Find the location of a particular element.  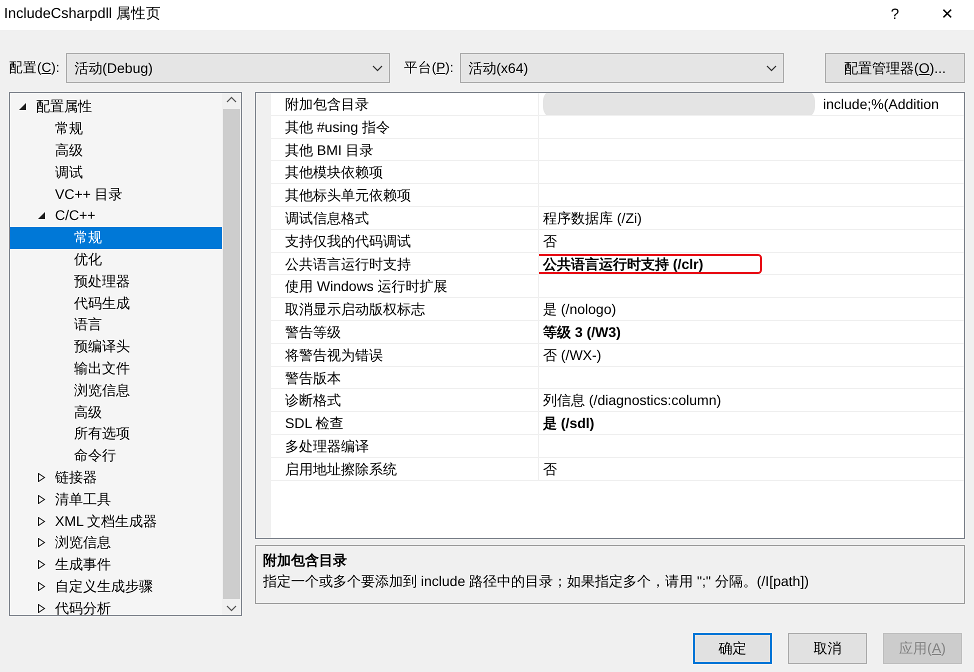

property-value: 列信息 (/diagnostics:column) is located at coordinates (632, 400).